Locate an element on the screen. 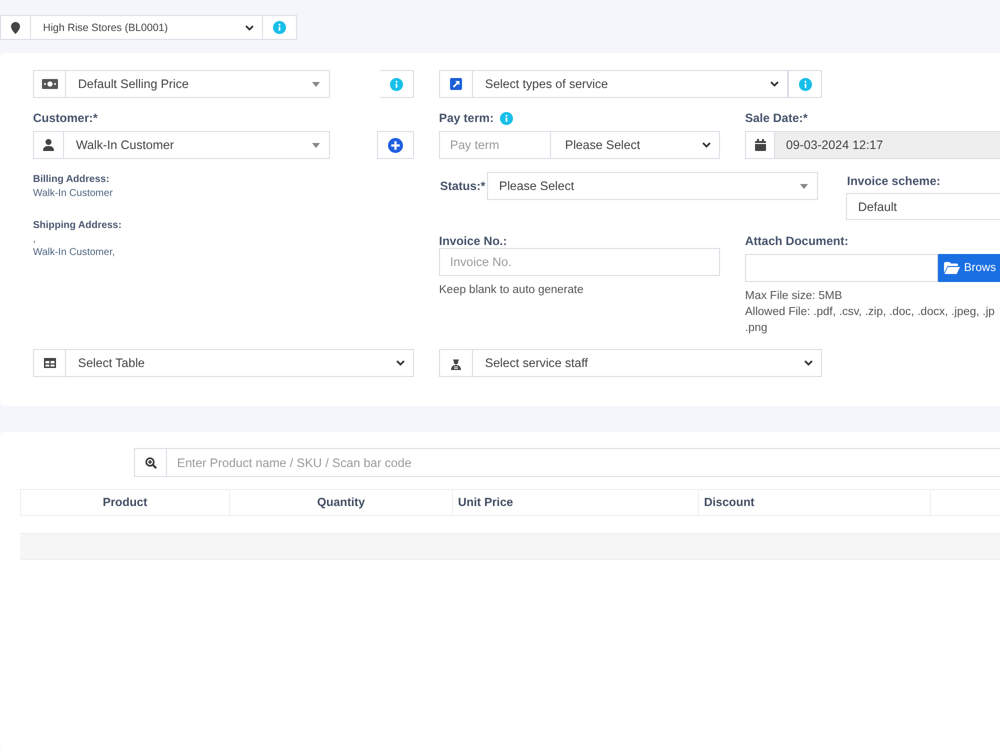 Image resolution: width=1000 pixels, height=750 pixels. browse-button: Brows is located at coordinates (969, 268).